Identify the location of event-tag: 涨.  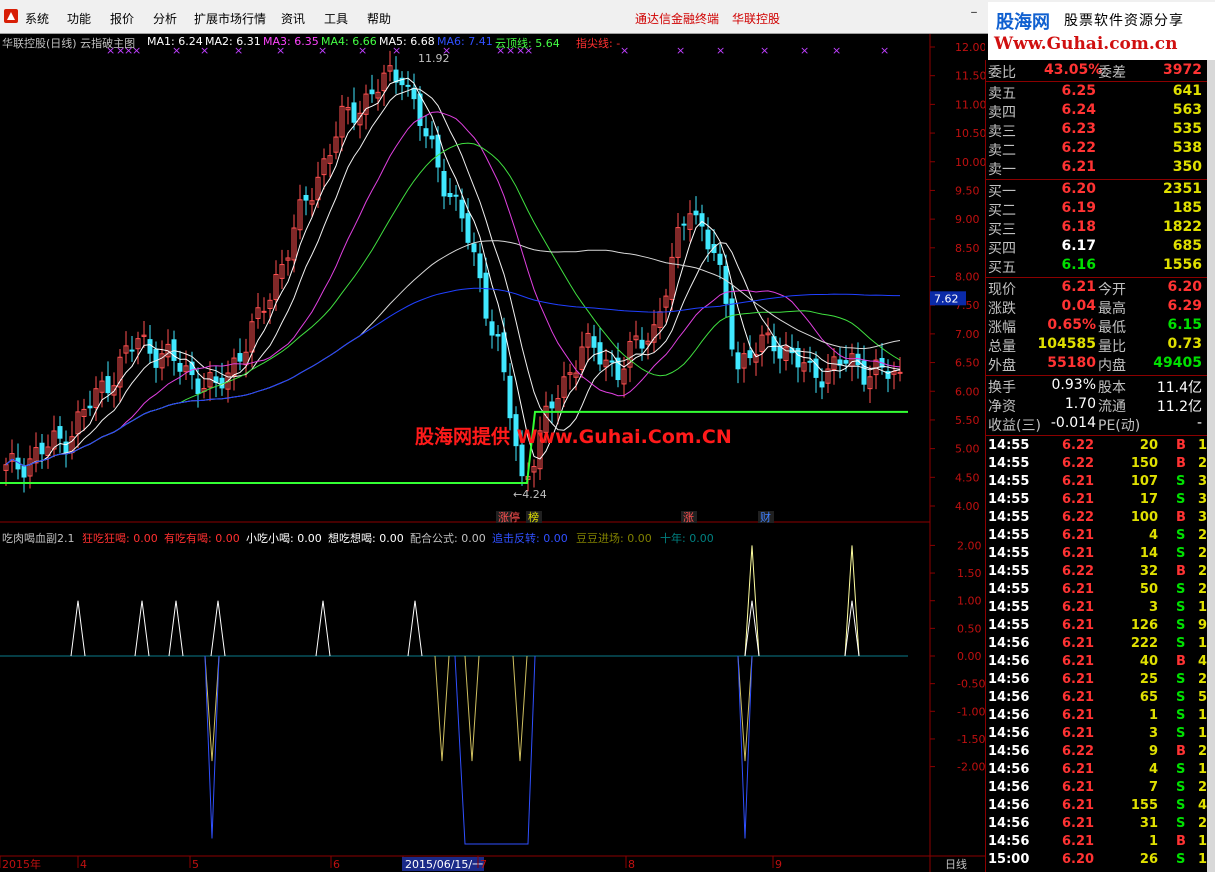
(688, 517).